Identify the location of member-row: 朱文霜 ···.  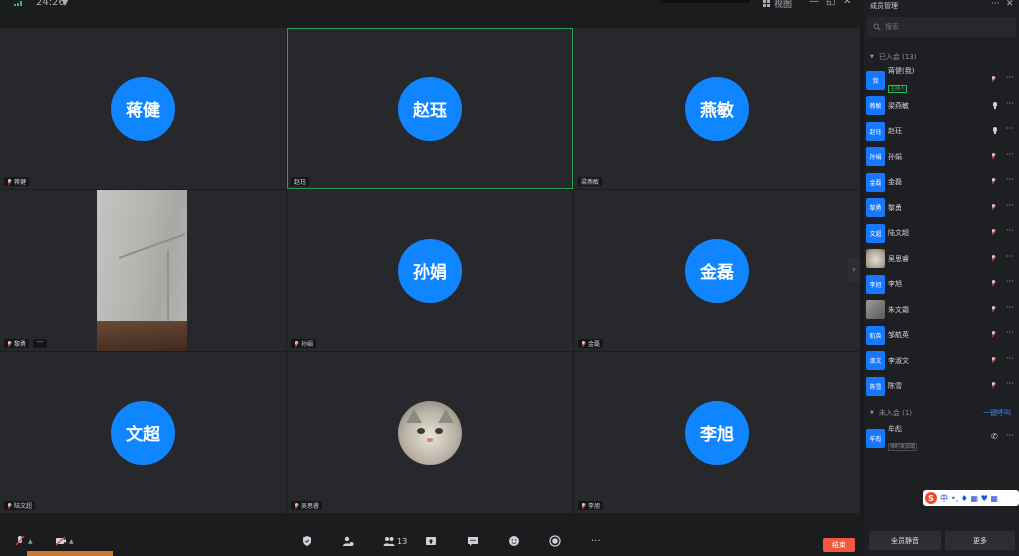
(941, 310).